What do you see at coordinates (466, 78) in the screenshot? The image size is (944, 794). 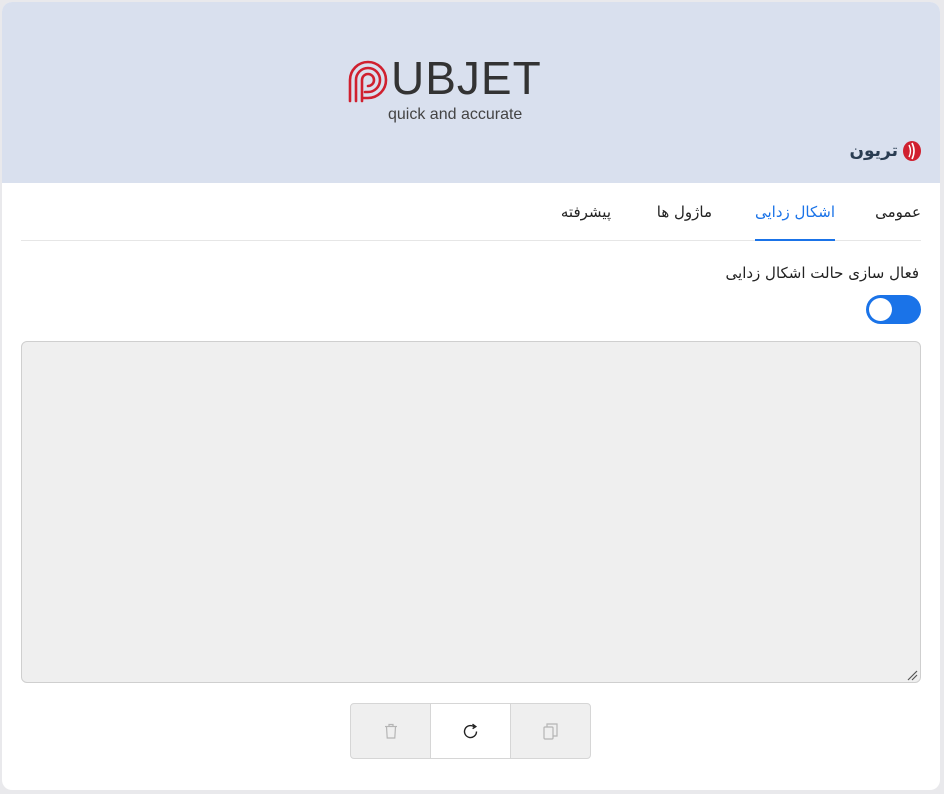 I see `logo-wordmark: UBJET` at bounding box center [466, 78].